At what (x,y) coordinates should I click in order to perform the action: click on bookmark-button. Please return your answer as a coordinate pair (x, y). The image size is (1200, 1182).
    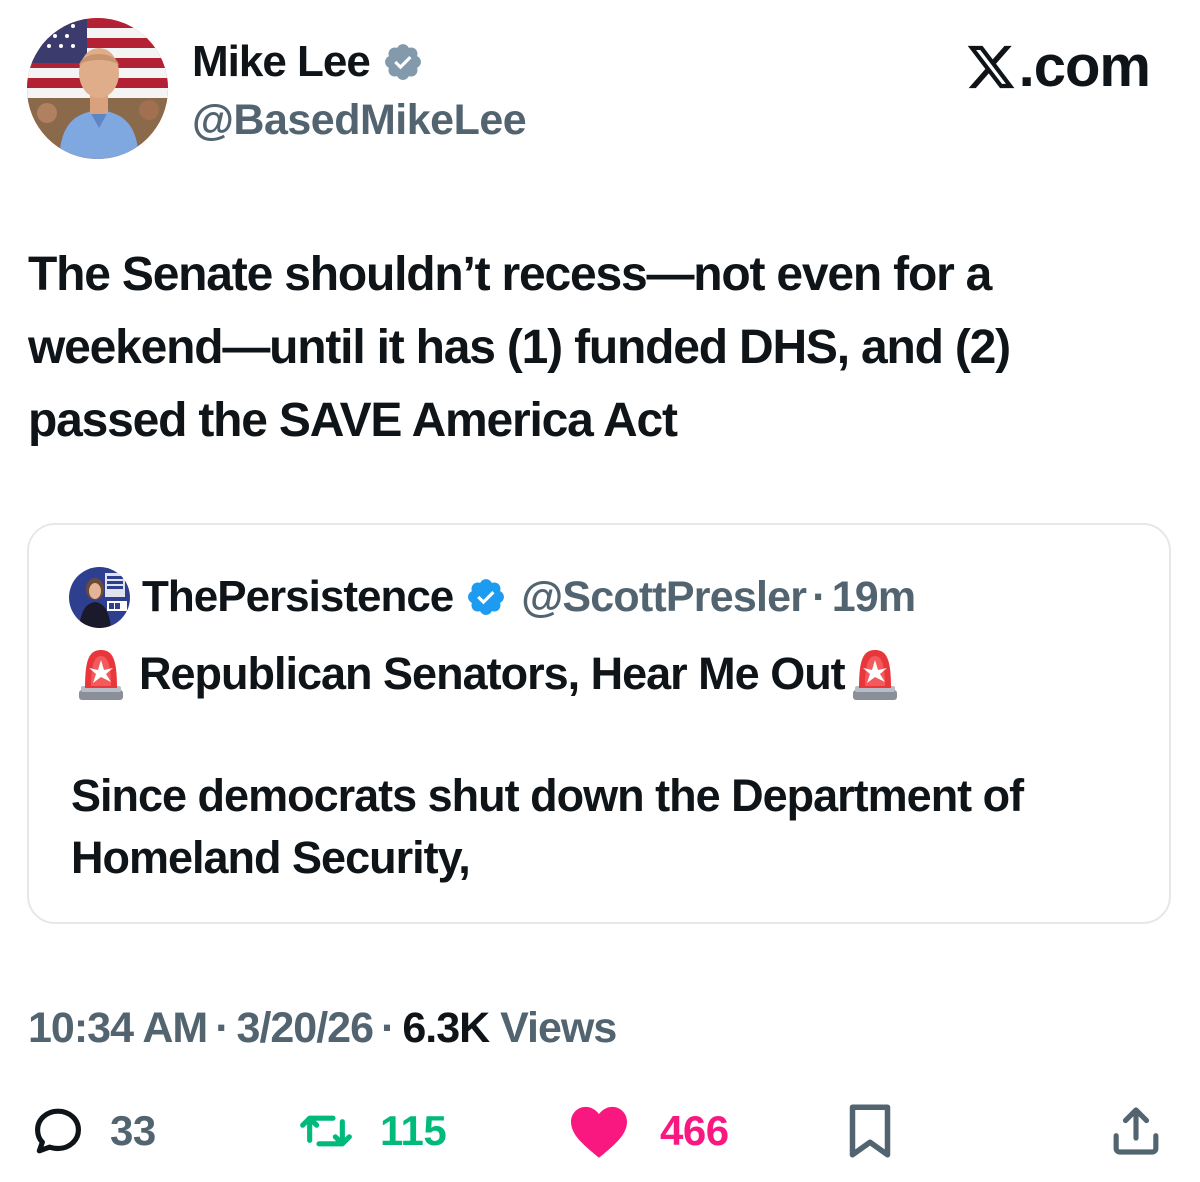
    Looking at the image, I should click on (870, 1131).